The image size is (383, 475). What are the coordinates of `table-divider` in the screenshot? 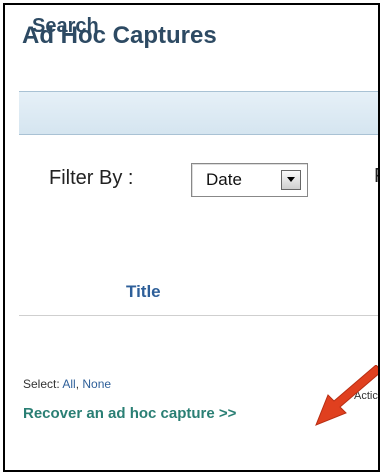 It's located at (198, 315).